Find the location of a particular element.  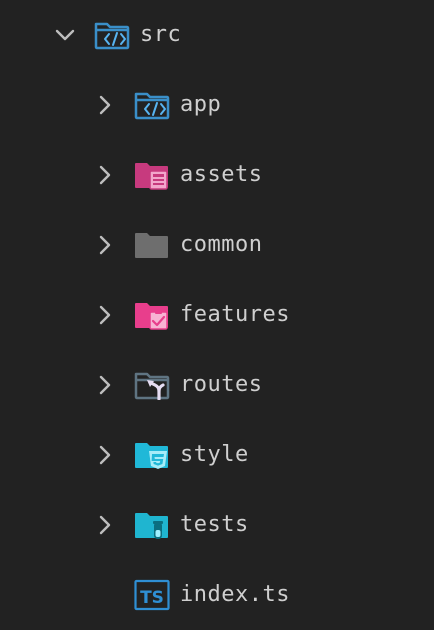

tree-item-label: style is located at coordinates (214, 454).